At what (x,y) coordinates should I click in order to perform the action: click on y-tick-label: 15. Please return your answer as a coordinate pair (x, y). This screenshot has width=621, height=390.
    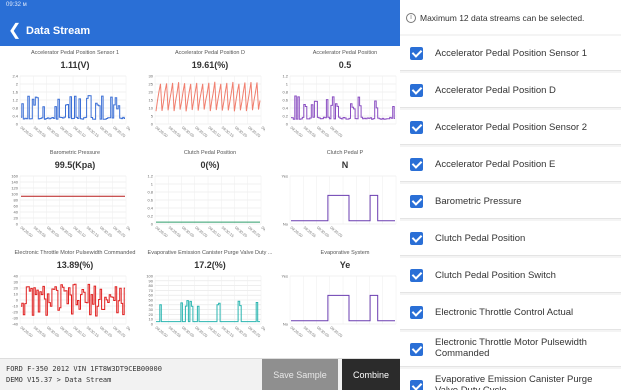
    Looking at the image, I should click on (151, 100).